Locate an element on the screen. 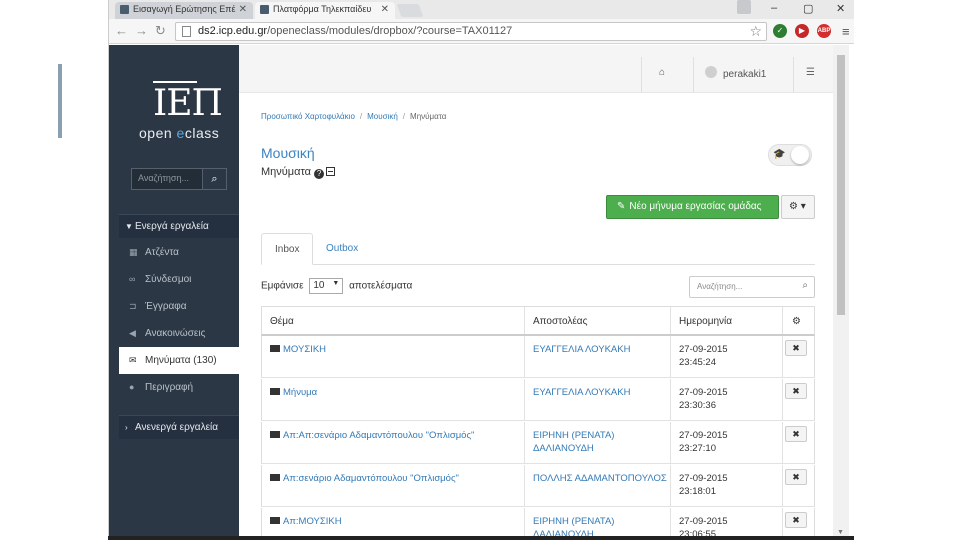 This screenshot has width=960, height=540. message-subject-link: Μήνυμα is located at coordinates (300, 392).